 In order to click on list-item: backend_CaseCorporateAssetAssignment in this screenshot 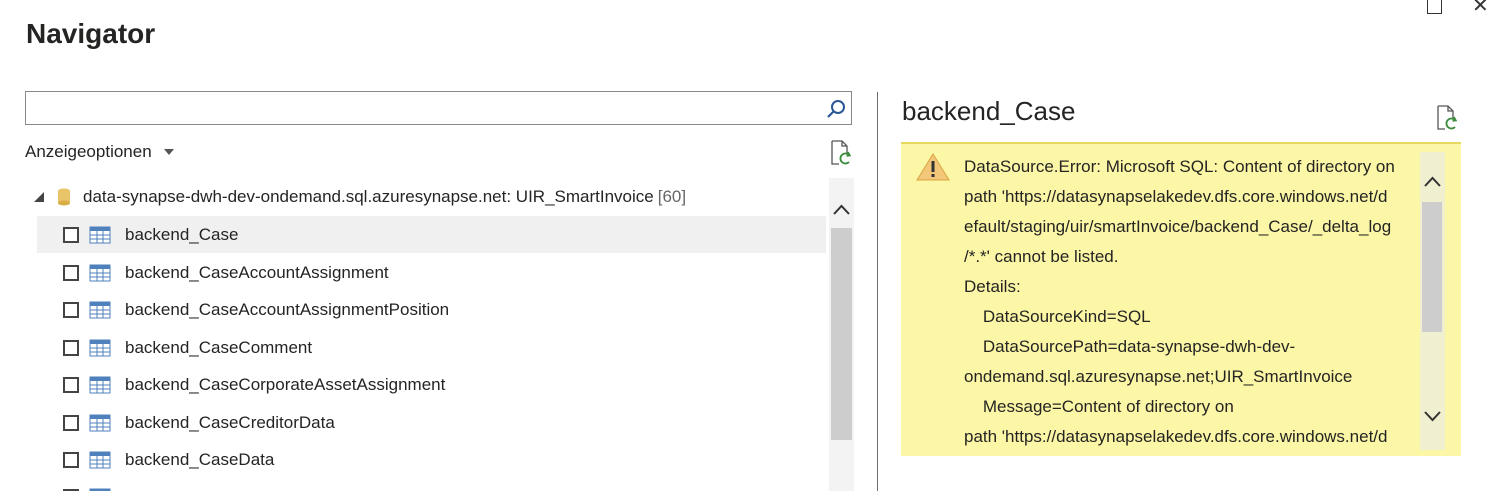, I will do `click(431, 384)`.